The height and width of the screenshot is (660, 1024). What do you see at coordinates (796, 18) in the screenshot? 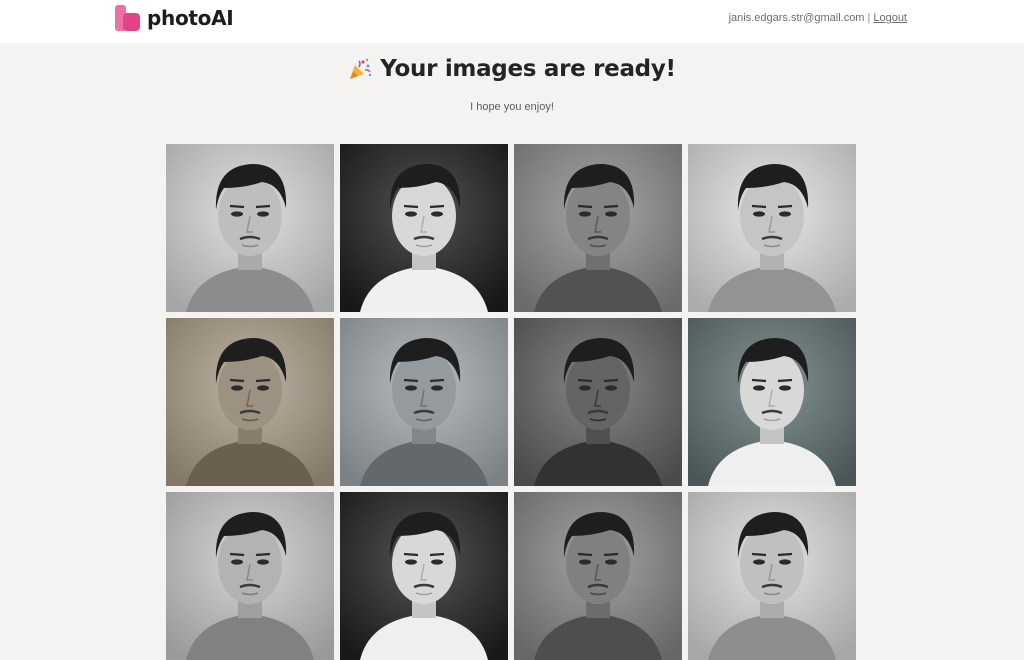
I see `user-email: janis.edgars.str@gmail.com` at bounding box center [796, 18].